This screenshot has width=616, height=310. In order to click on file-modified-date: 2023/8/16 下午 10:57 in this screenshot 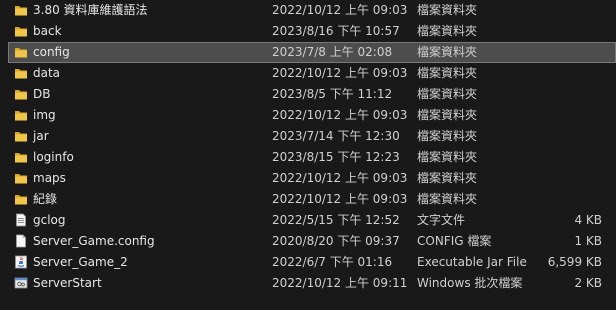, I will do `click(336, 31)`.